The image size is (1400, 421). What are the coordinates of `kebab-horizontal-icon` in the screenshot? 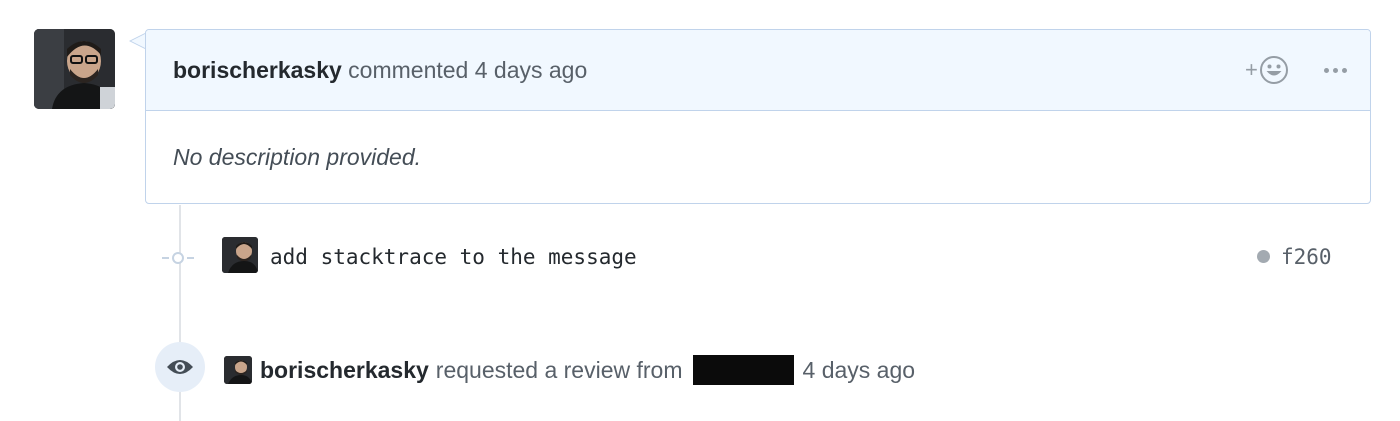 It's located at (1335, 70).